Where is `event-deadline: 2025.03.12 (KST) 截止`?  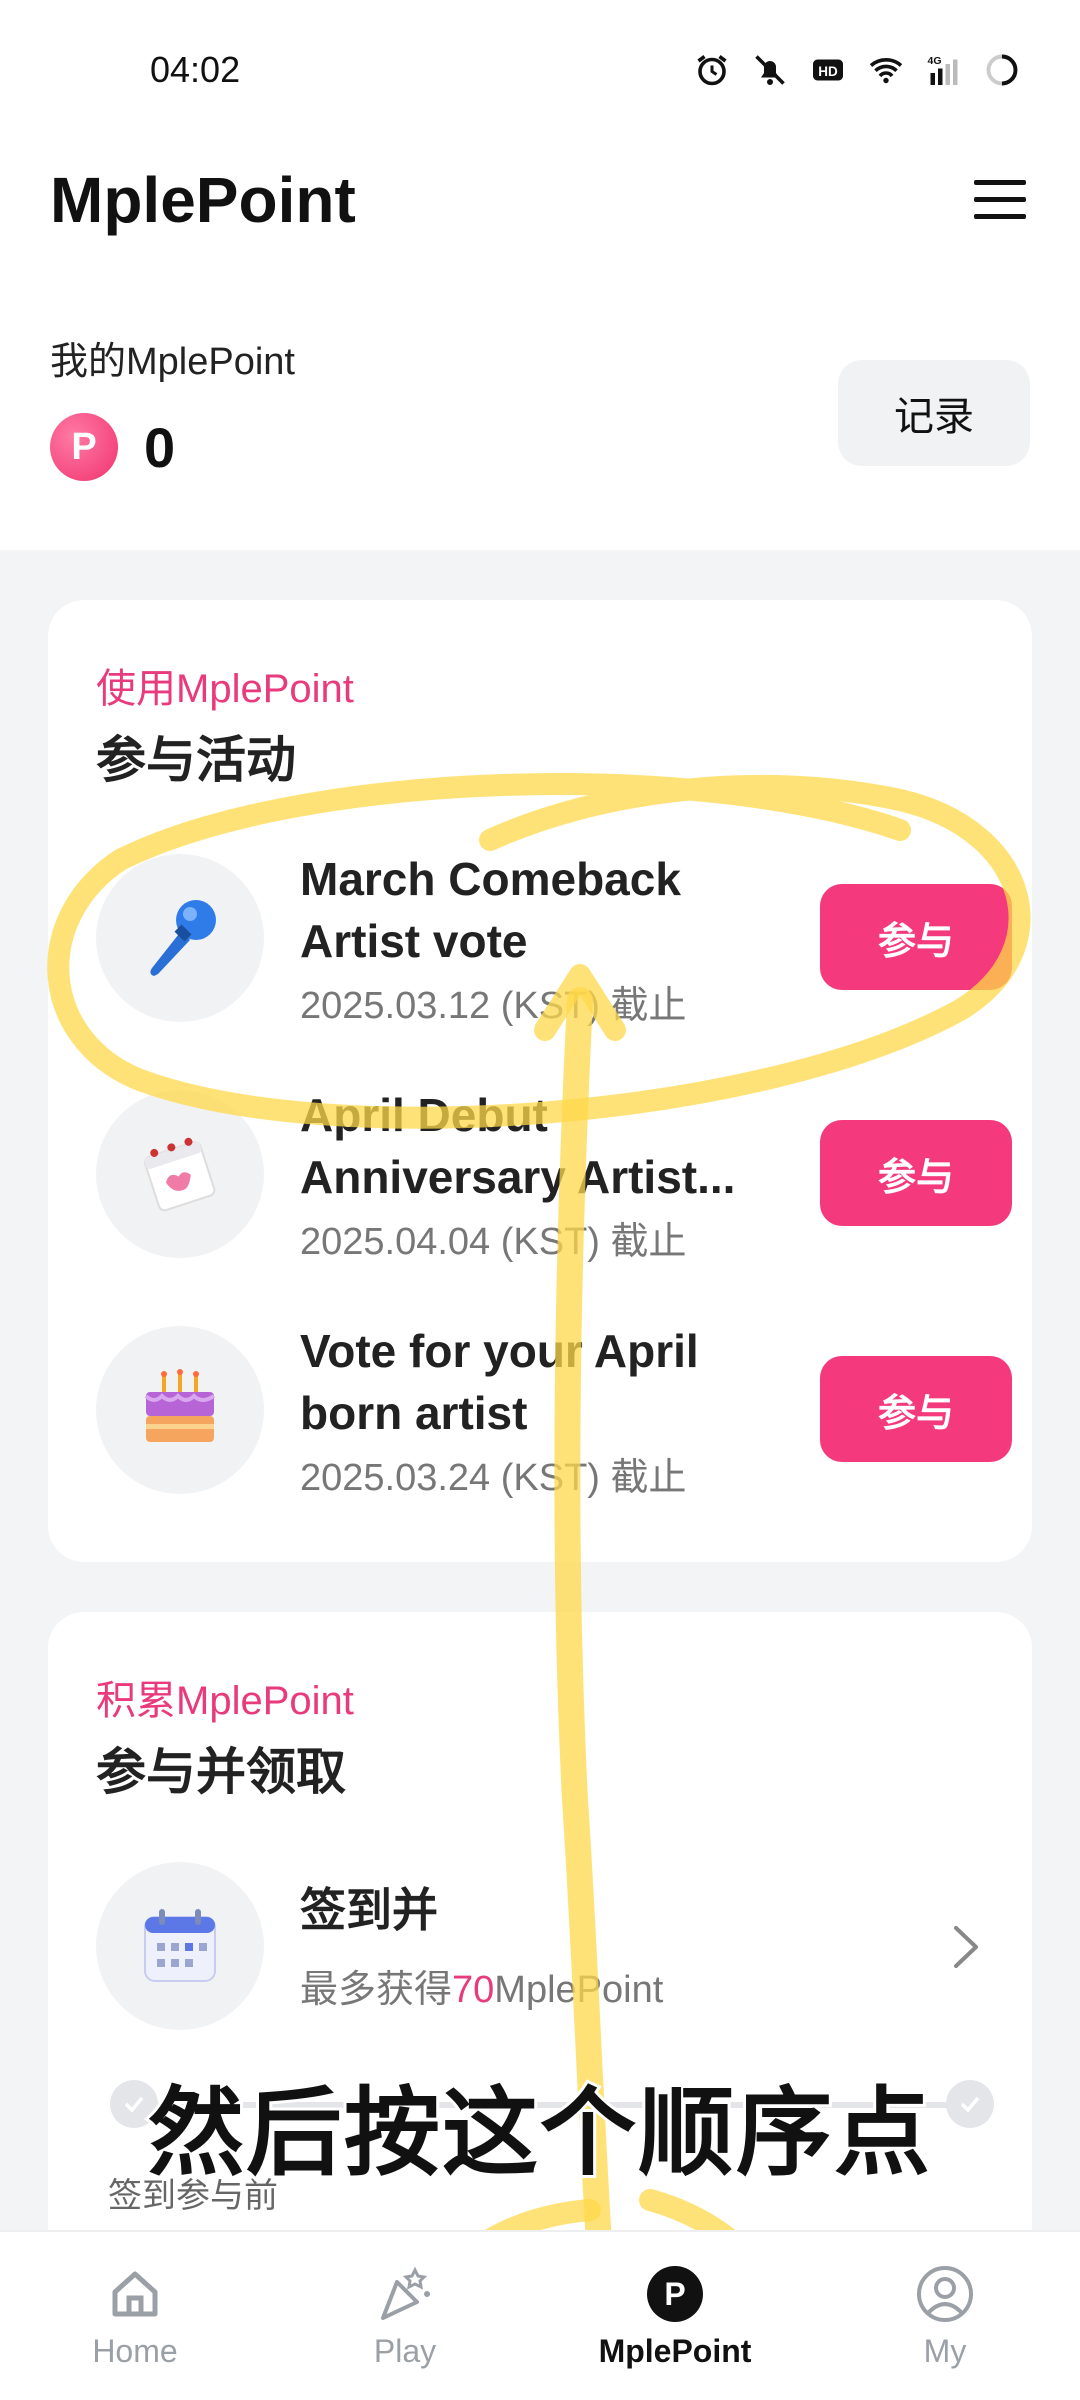 event-deadline: 2025.03.12 (KST) 截止 is located at coordinates (493, 1006).